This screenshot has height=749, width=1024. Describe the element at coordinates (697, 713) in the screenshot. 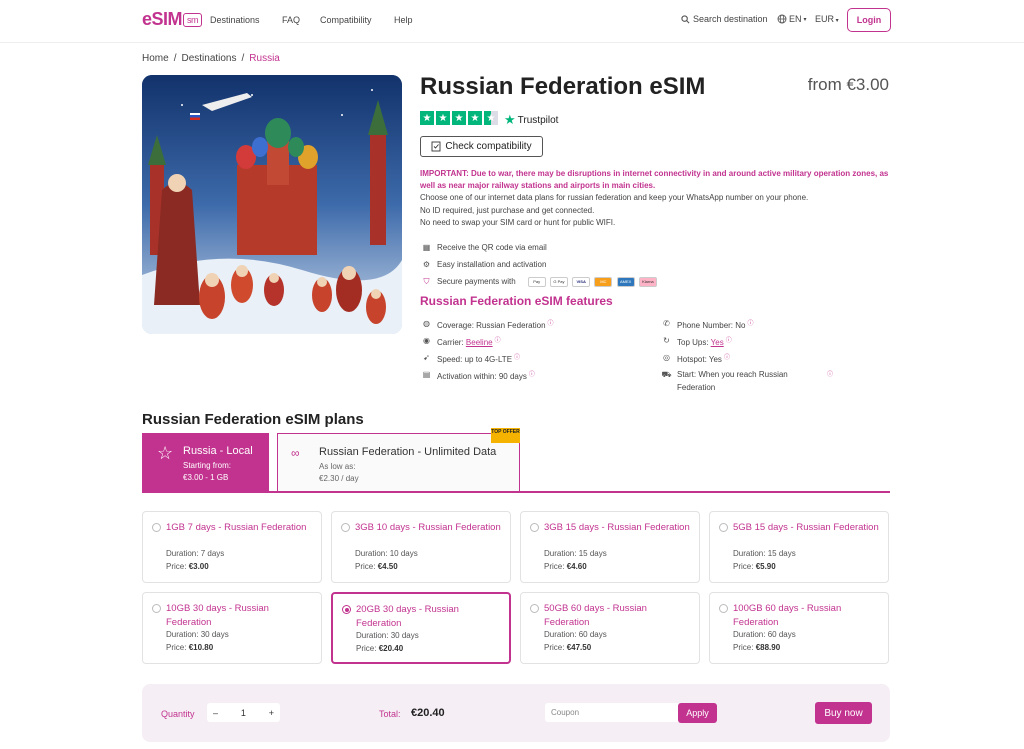

I see `apply-coupon-button: Apply` at that location.